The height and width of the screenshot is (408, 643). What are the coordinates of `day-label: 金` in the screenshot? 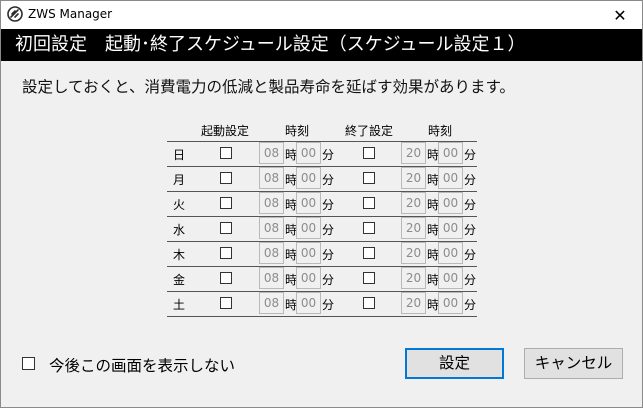 It's located at (179, 280).